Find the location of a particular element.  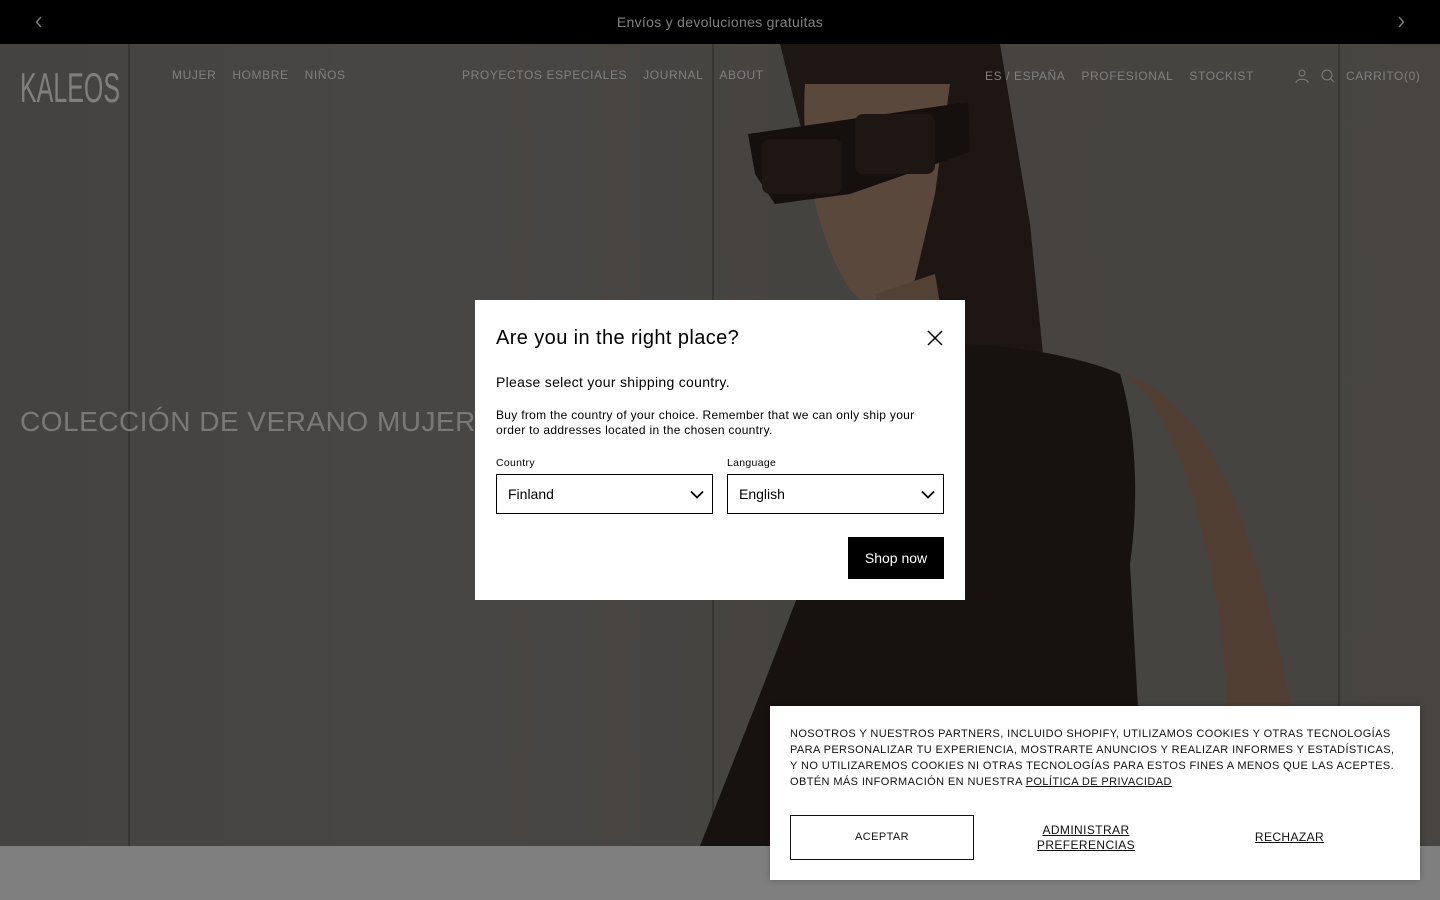

country-field: Country Finland is located at coordinates (604, 485).